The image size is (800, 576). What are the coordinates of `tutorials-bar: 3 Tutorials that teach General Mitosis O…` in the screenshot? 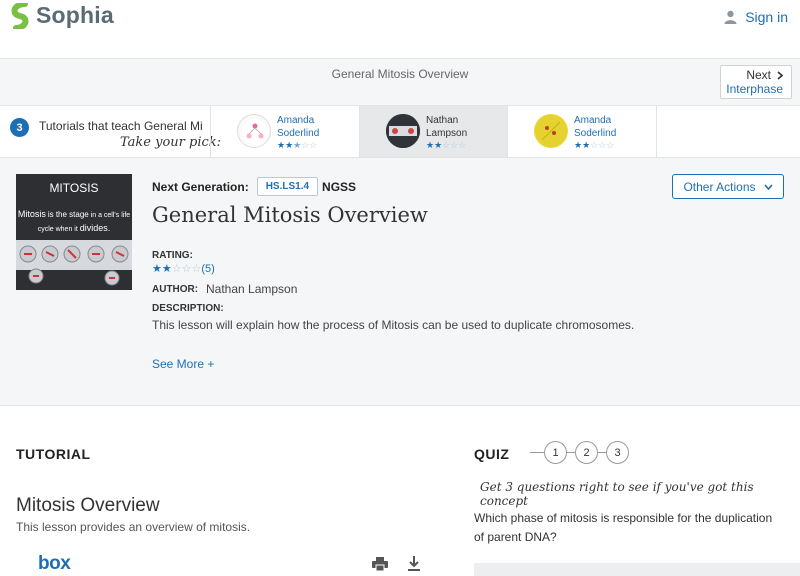 It's located at (400, 131).